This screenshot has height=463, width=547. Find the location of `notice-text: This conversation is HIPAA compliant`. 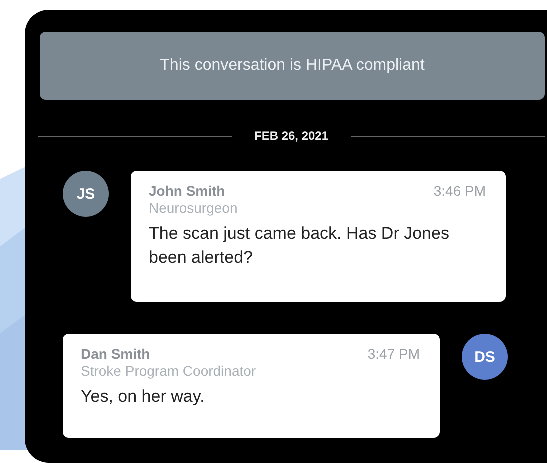

notice-text: This conversation is HIPAA compliant is located at coordinates (292, 66).